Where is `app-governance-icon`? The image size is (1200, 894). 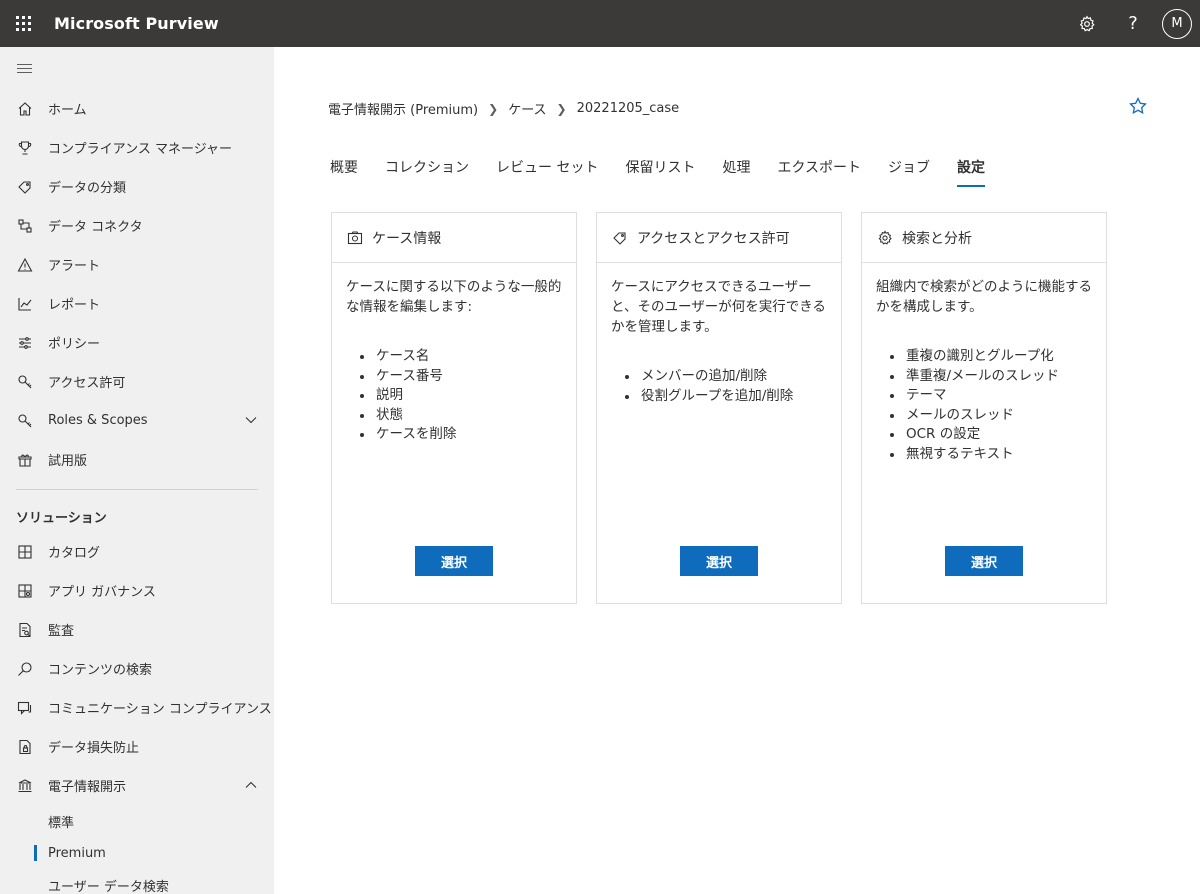 app-governance-icon is located at coordinates (25, 591).